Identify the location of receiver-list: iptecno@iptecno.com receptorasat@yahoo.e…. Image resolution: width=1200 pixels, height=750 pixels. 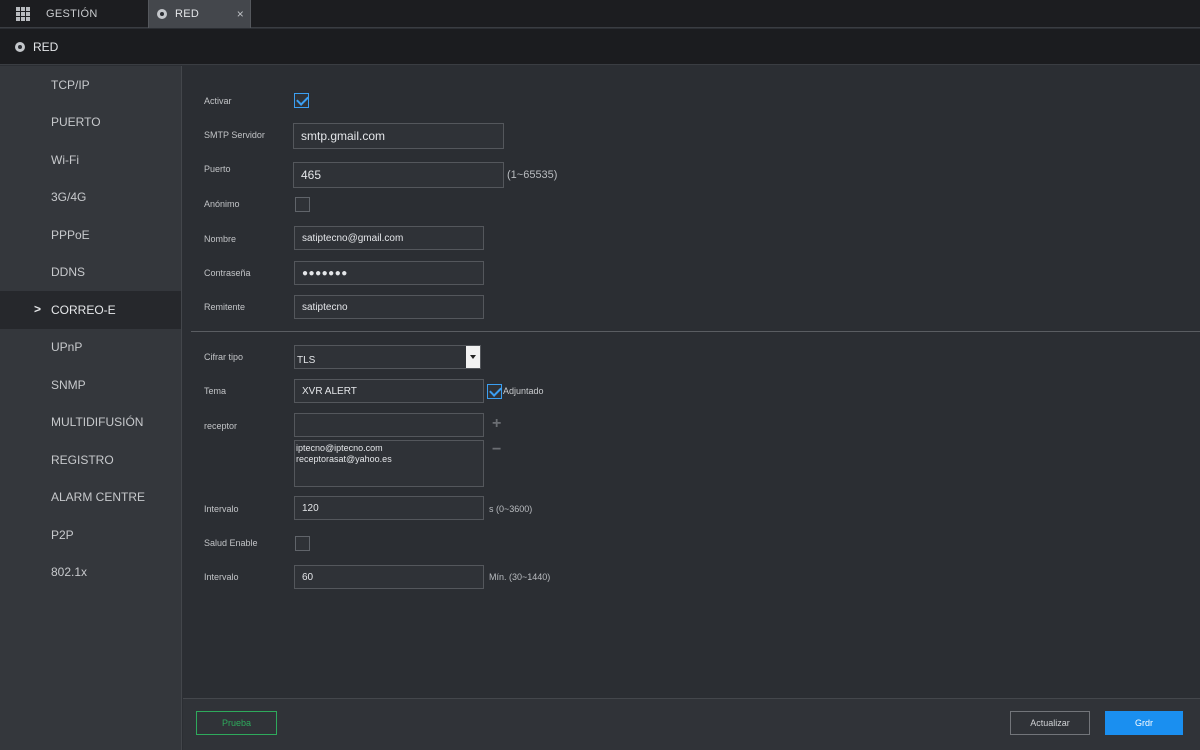
(389, 463).